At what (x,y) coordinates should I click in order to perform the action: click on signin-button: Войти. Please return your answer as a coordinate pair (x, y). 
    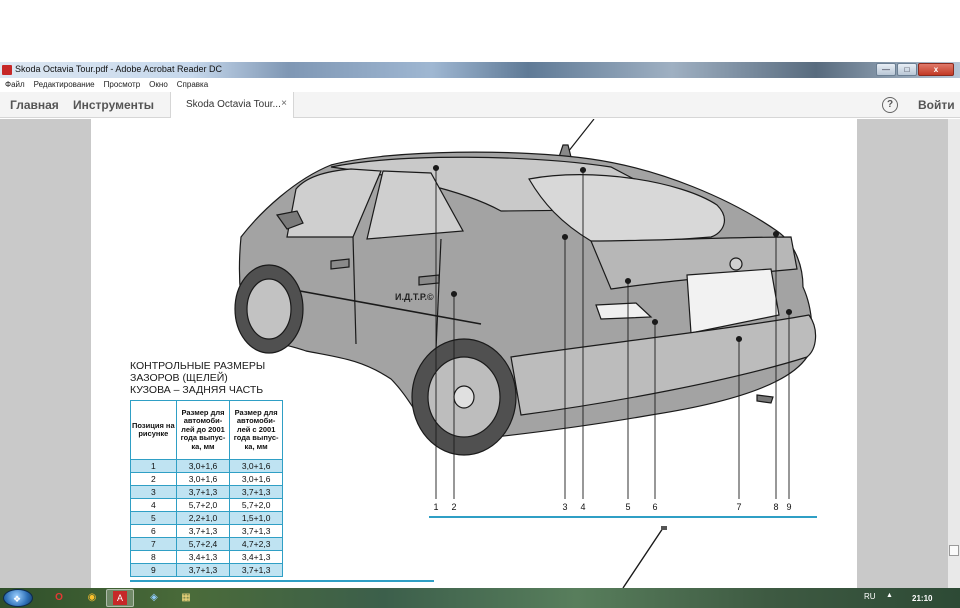
    Looking at the image, I should click on (936, 105).